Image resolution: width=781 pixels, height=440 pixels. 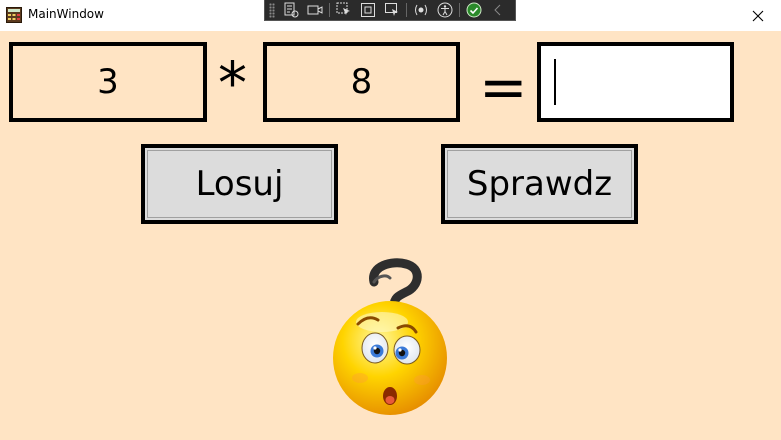 What do you see at coordinates (291, 10) in the screenshot?
I see `live-visual-tree-icon` at bounding box center [291, 10].